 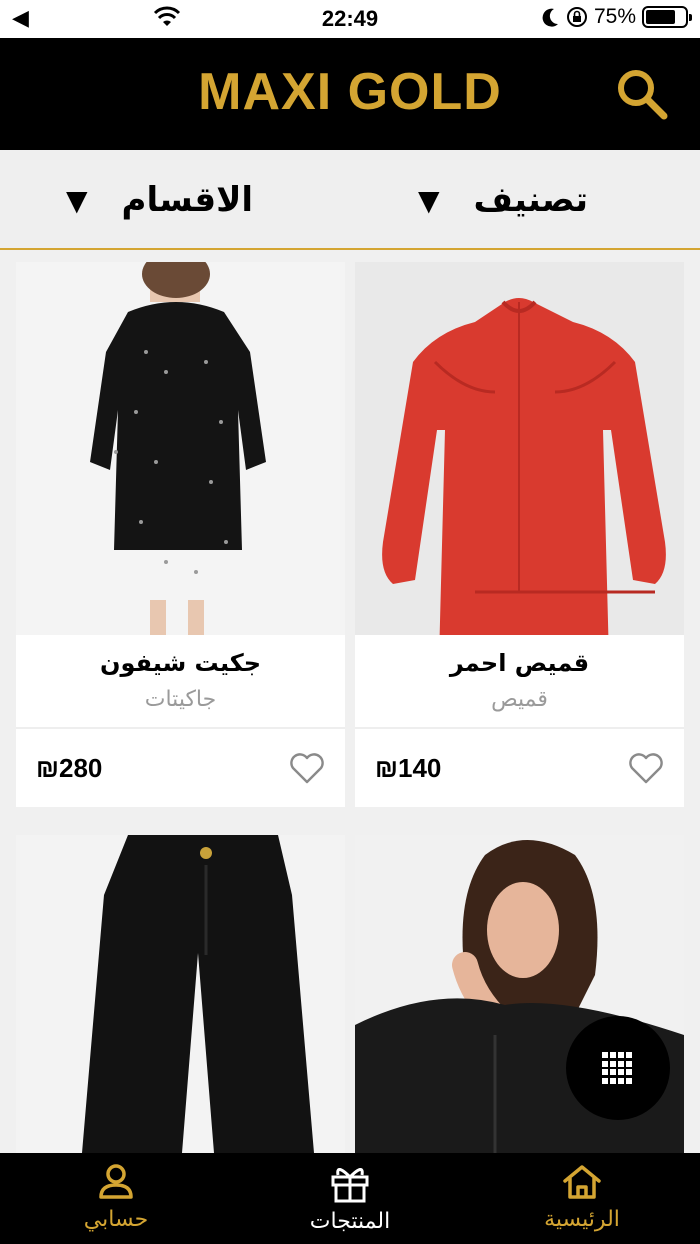 I want to click on sections-label: الاقسام, so click(x=187, y=200).